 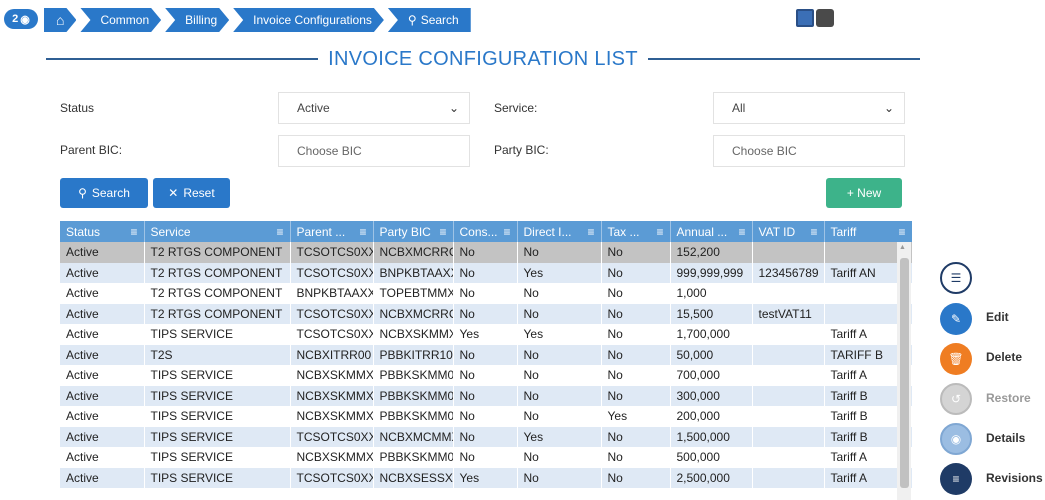 What do you see at coordinates (904, 373) in the screenshot?
I see `table-scrollbar-thumb` at bounding box center [904, 373].